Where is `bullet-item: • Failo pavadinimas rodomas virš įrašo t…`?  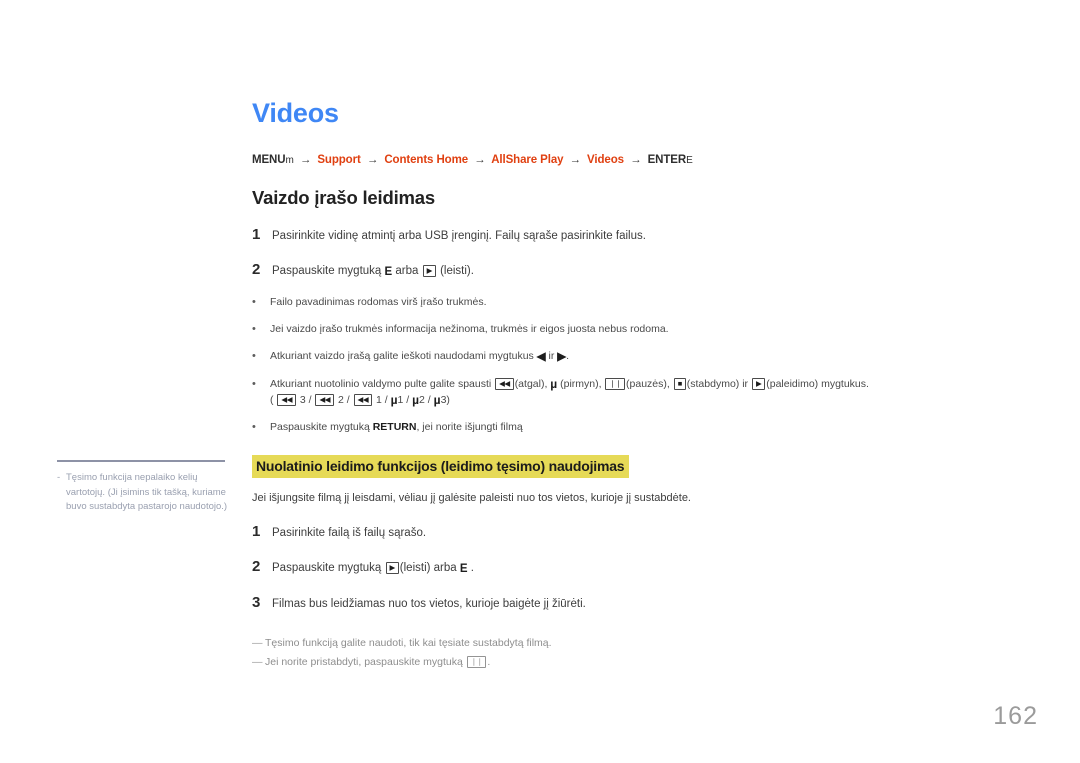
bullet-item: • Failo pavadinimas rodomas virš įrašo t… is located at coordinates (647, 302).